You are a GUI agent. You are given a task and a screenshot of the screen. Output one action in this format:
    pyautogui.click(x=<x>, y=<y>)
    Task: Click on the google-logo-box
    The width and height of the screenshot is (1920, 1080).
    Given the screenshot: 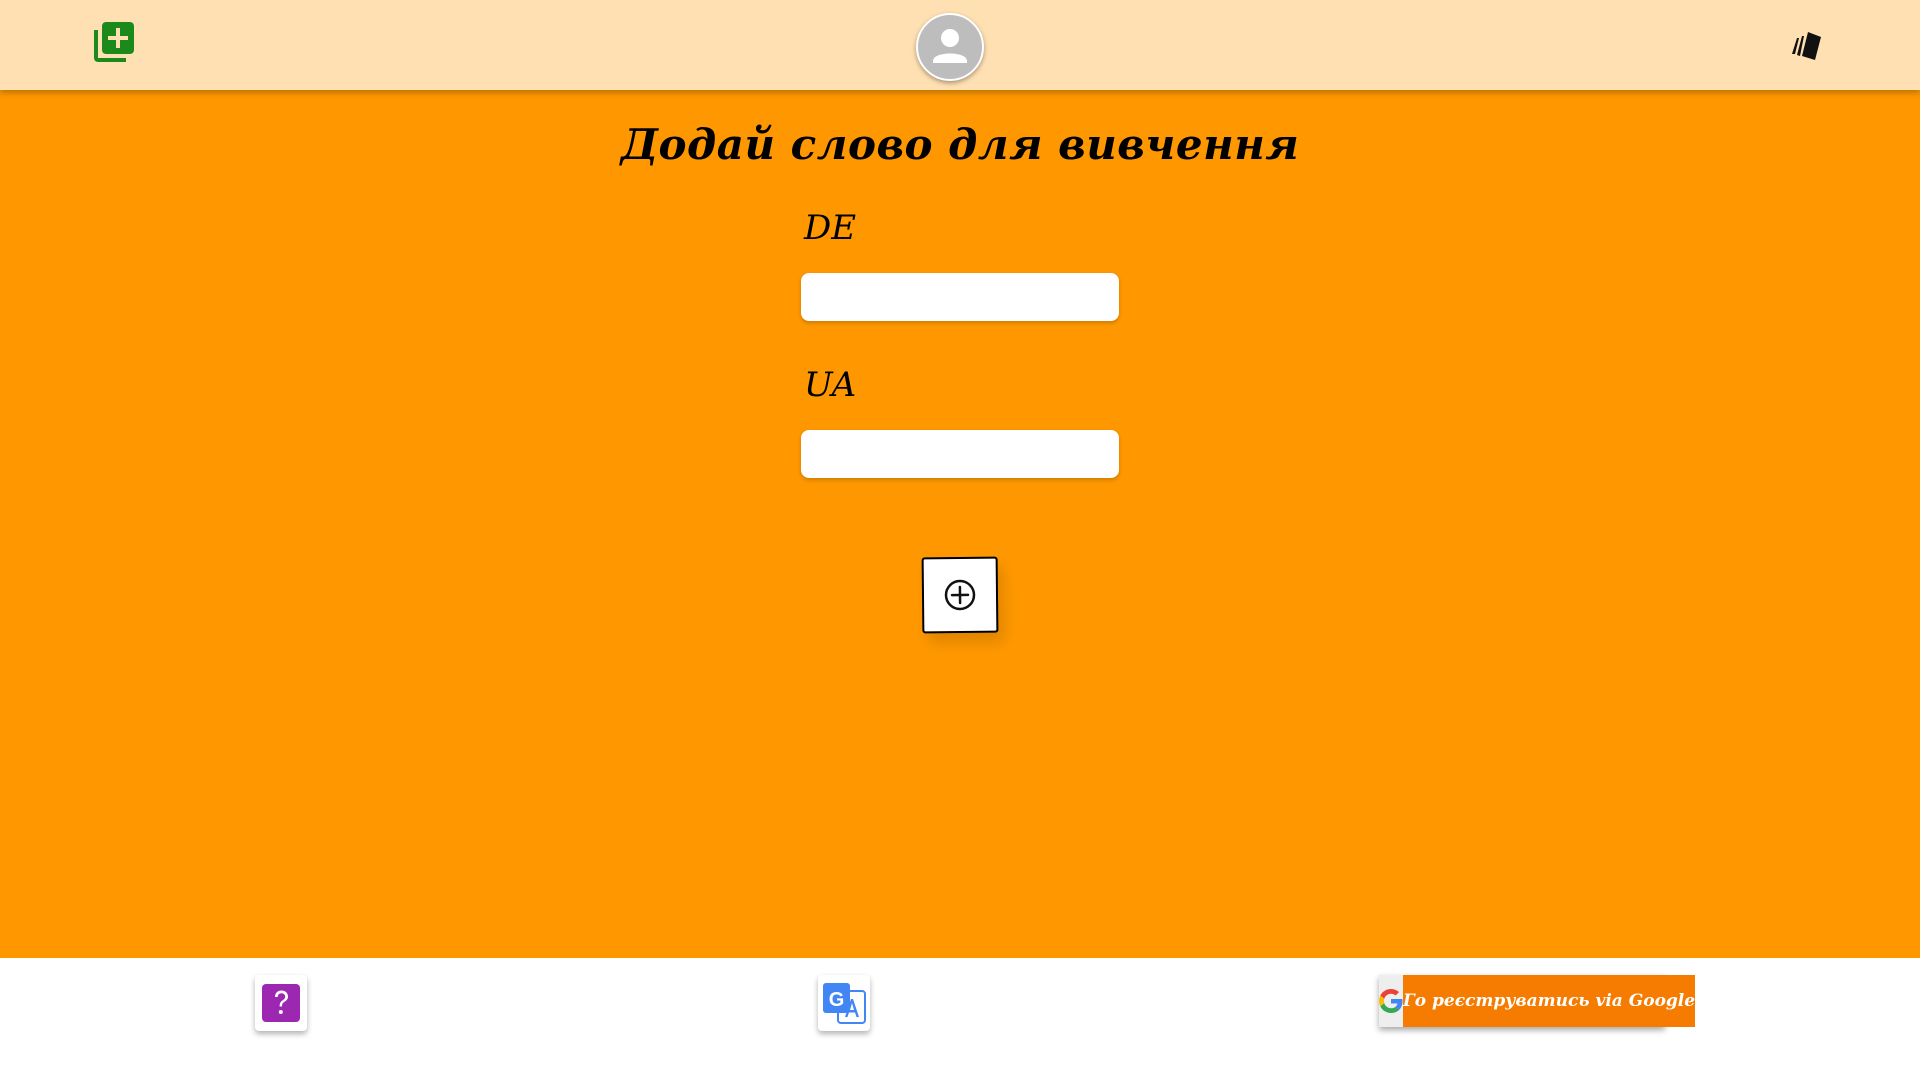 What is the action you would take?
    pyautogui.click(x=1391, y=1001)
    